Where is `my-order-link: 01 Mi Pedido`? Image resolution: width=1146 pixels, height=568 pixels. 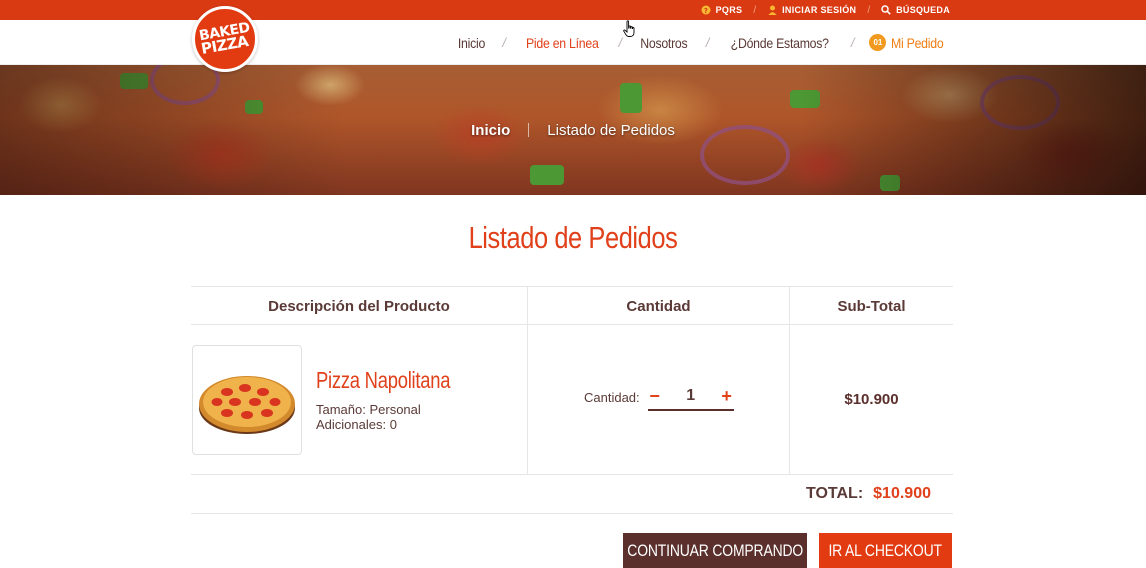
my-order-link: 01 Mi Pedido is located at coordinates (910, 42).